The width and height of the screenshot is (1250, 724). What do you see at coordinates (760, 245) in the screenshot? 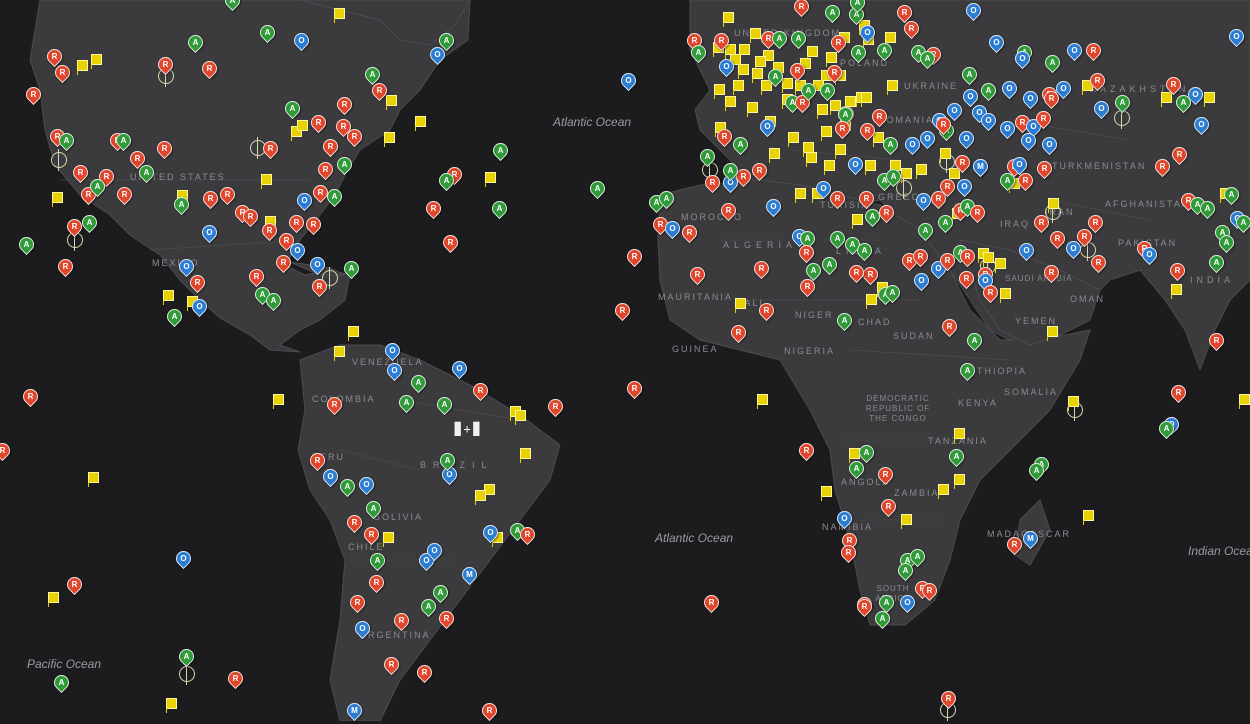
I see `country-label-algeria: ALGERIA` at bounding box center [760, 245].